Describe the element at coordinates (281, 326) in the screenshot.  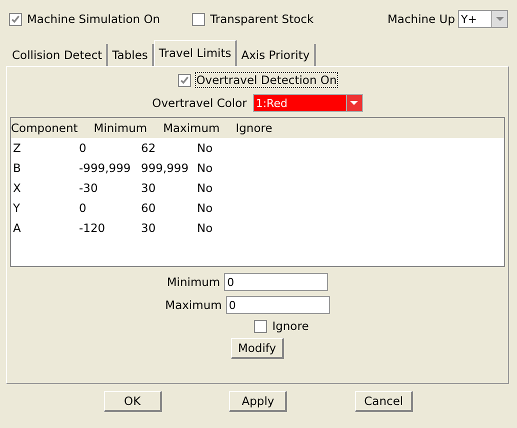
I see `checkbox-label: Ignore` at that location.